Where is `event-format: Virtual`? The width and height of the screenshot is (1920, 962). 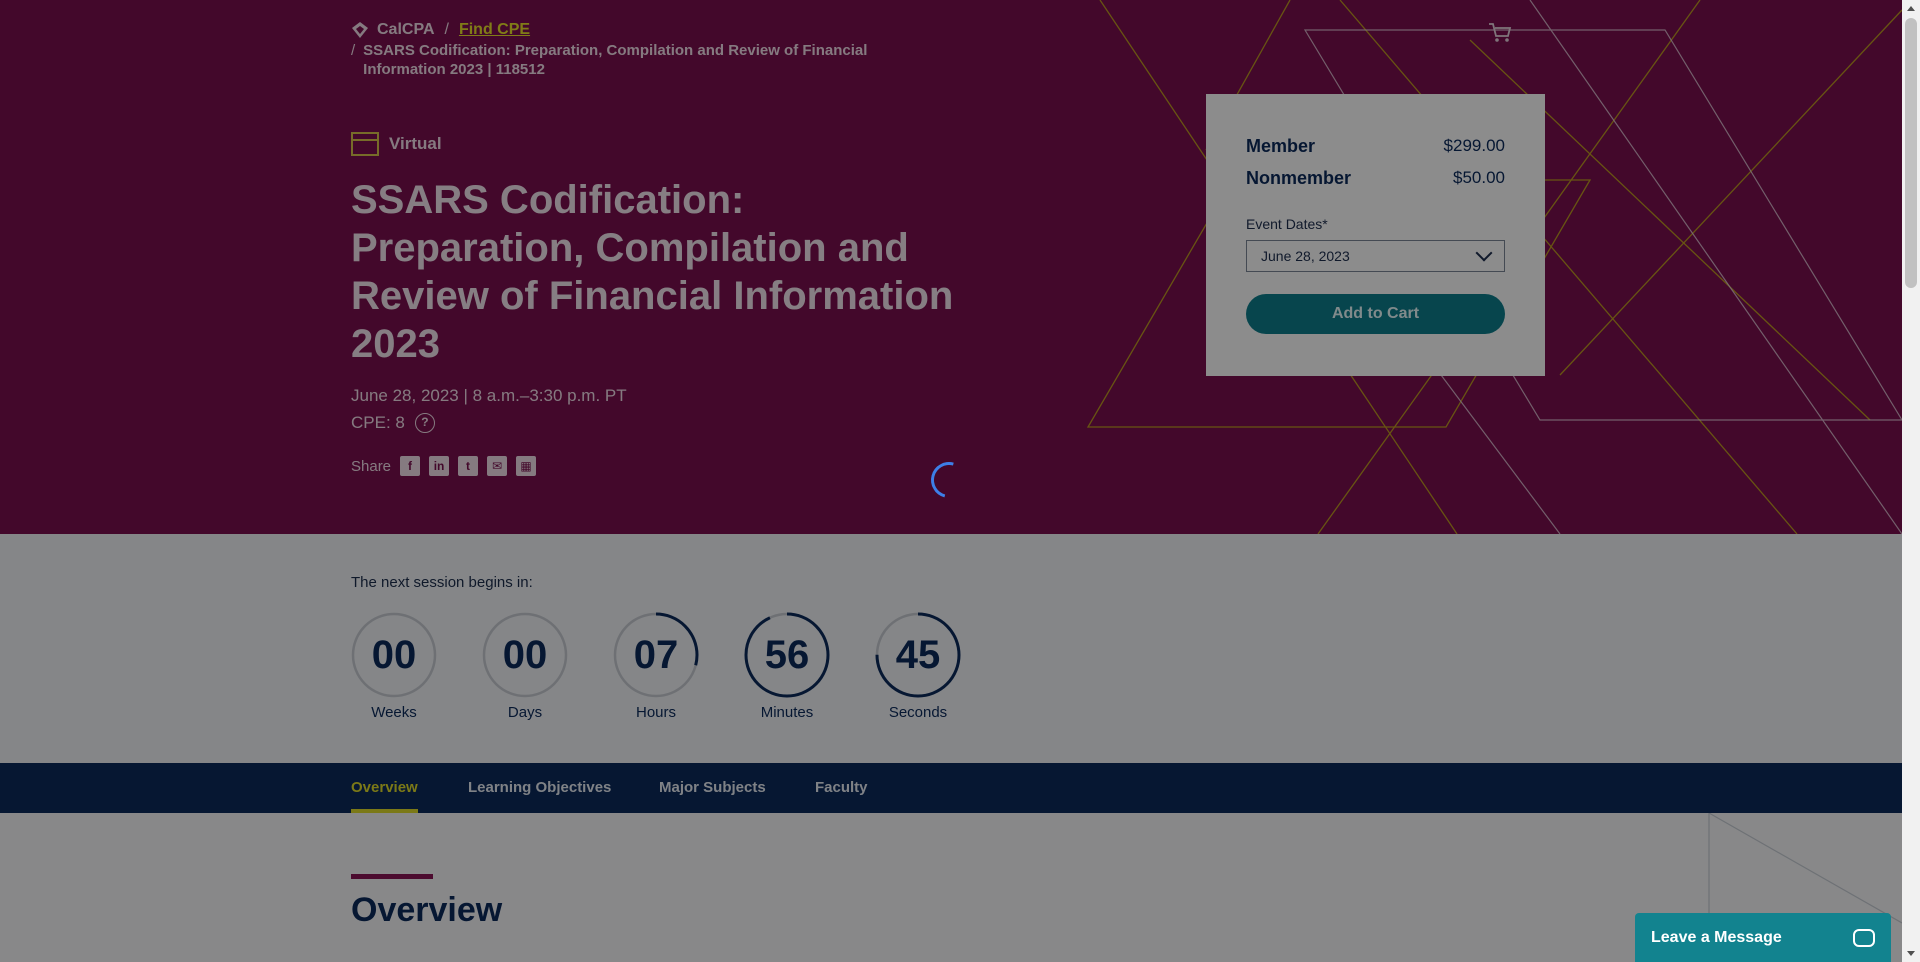
event-format: Virtual is located at coordinates (396, 144).